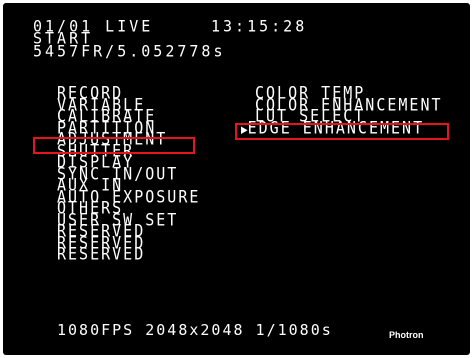 Image resolution: width=473 pixels, height=358 pixels. I want to click on menu-item-reserved-3: RESERVED, so click(128, 253).